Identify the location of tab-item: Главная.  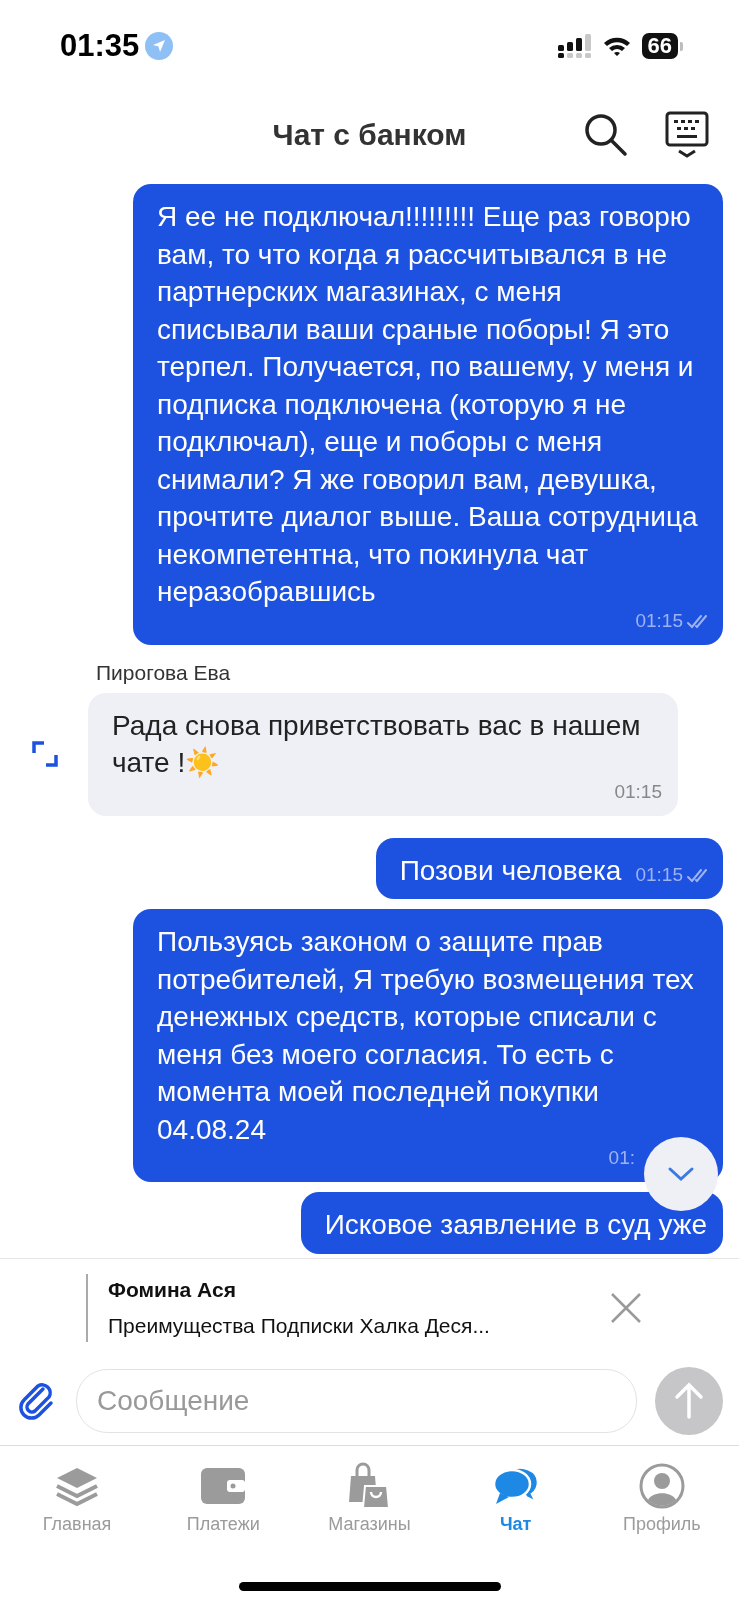
(77, 1512).